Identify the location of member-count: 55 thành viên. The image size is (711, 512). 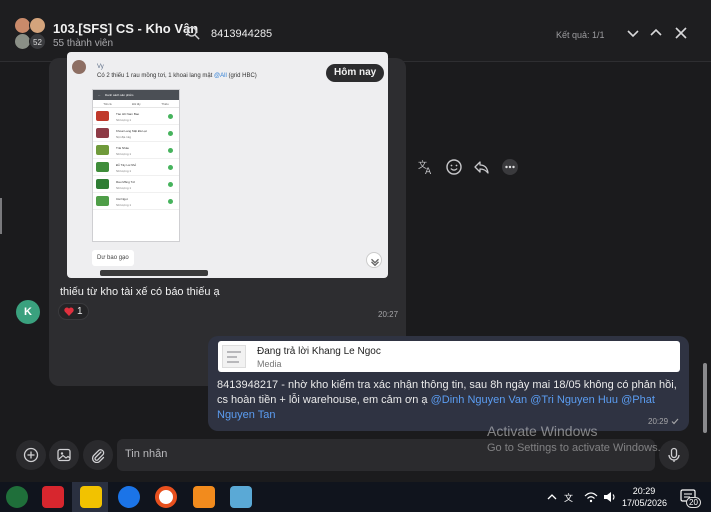
(83, 43).